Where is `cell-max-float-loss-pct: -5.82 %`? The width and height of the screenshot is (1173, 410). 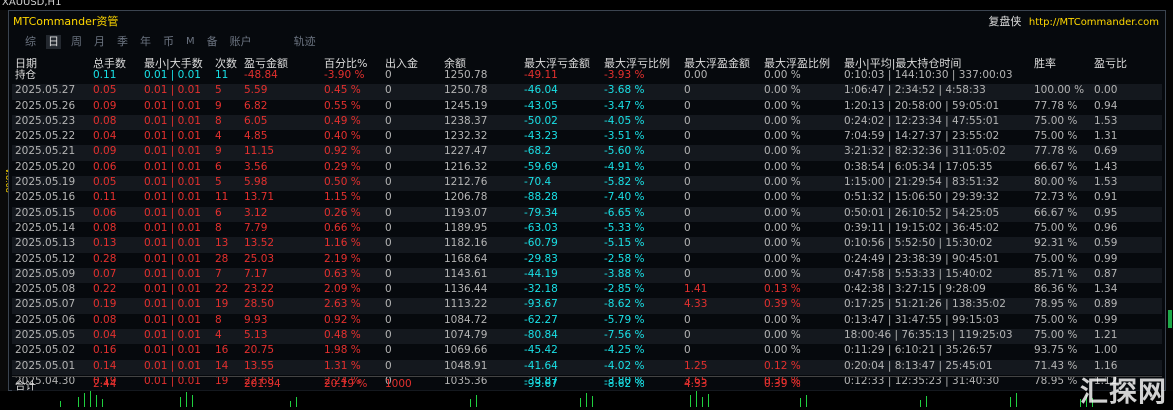
cell-max-float-loss-pct: -5.82 % is located at coordinates (624, 182).